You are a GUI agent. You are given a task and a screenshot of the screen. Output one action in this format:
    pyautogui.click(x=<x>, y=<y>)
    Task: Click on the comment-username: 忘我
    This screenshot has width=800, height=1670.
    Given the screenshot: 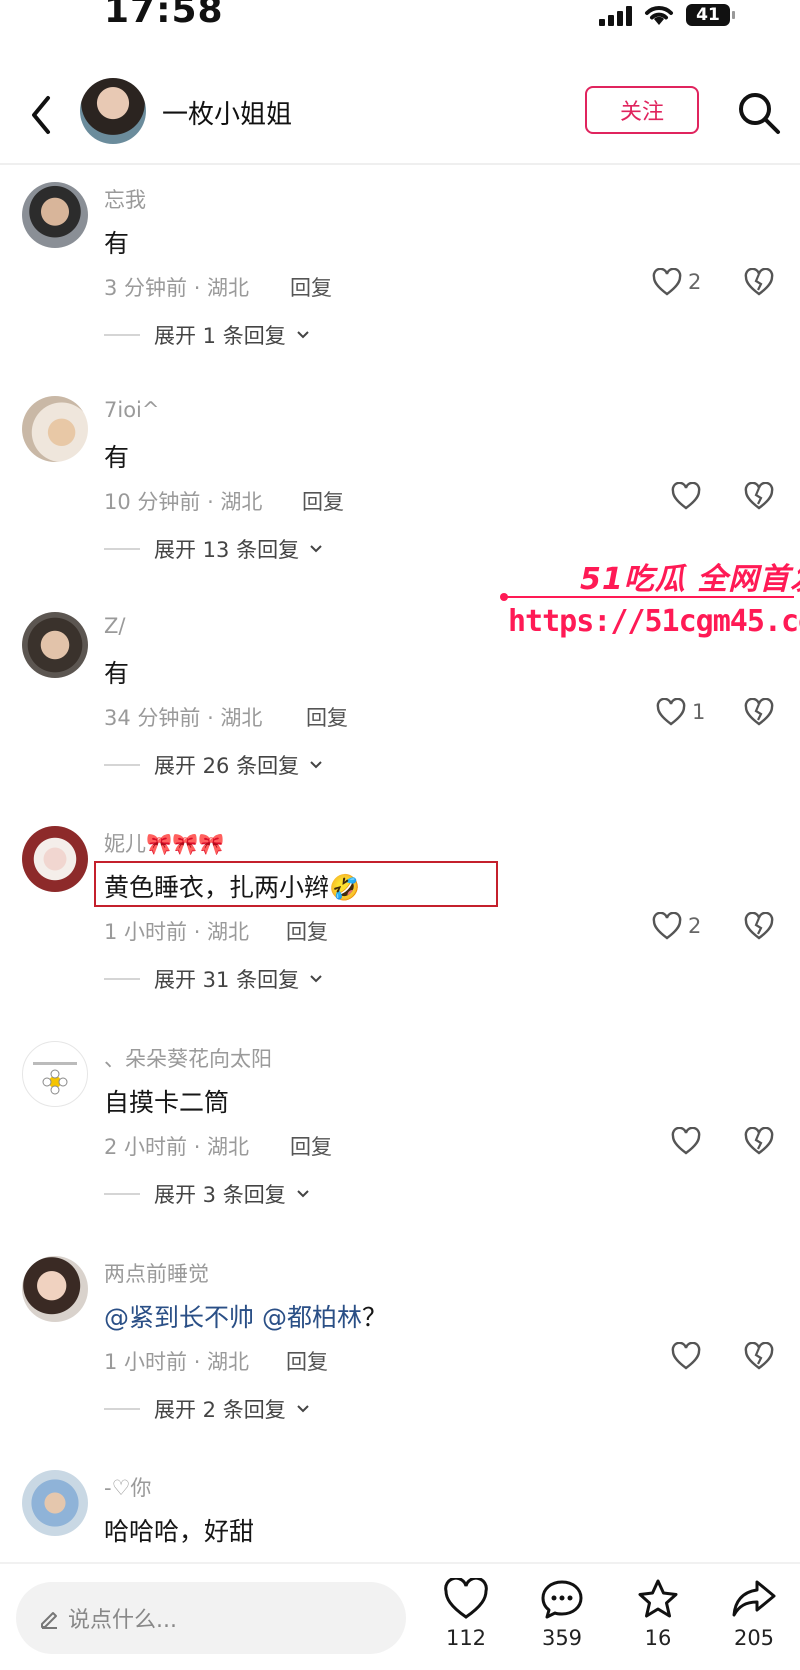 What is the action you would take?
    pyautogui.click(x=125, y=199)
    